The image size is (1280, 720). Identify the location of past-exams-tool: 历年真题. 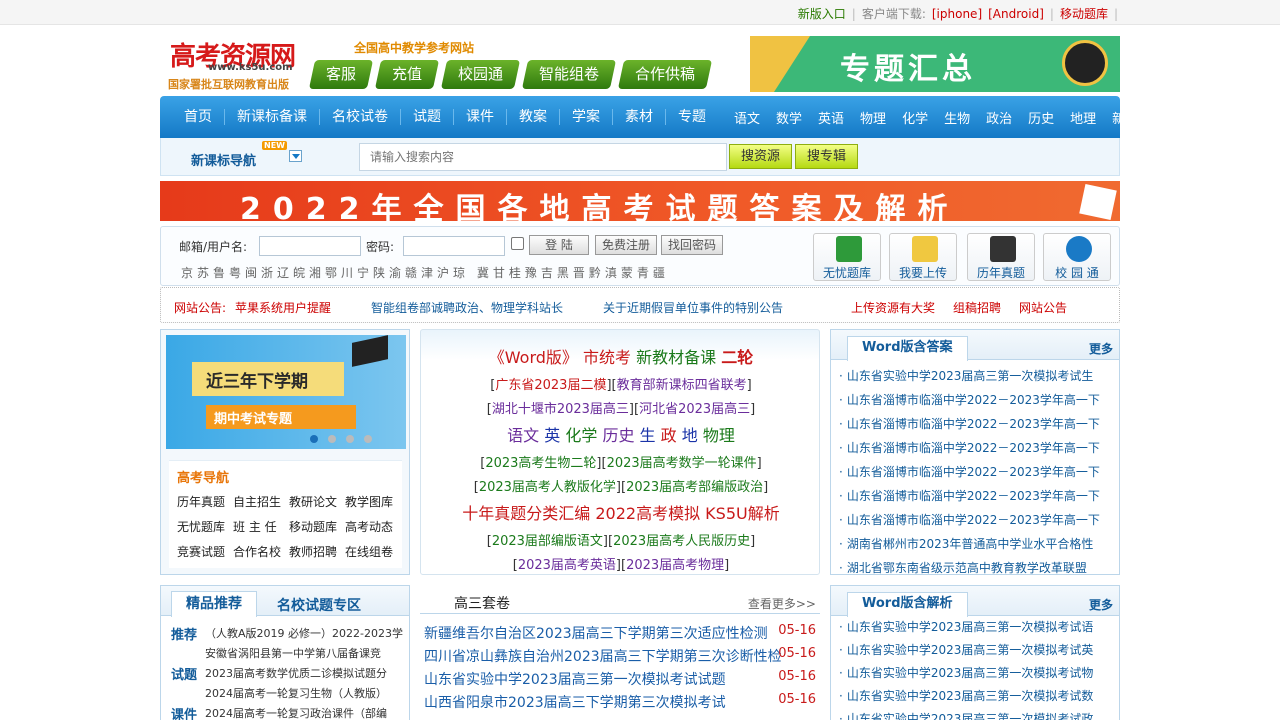
(1001, 257).